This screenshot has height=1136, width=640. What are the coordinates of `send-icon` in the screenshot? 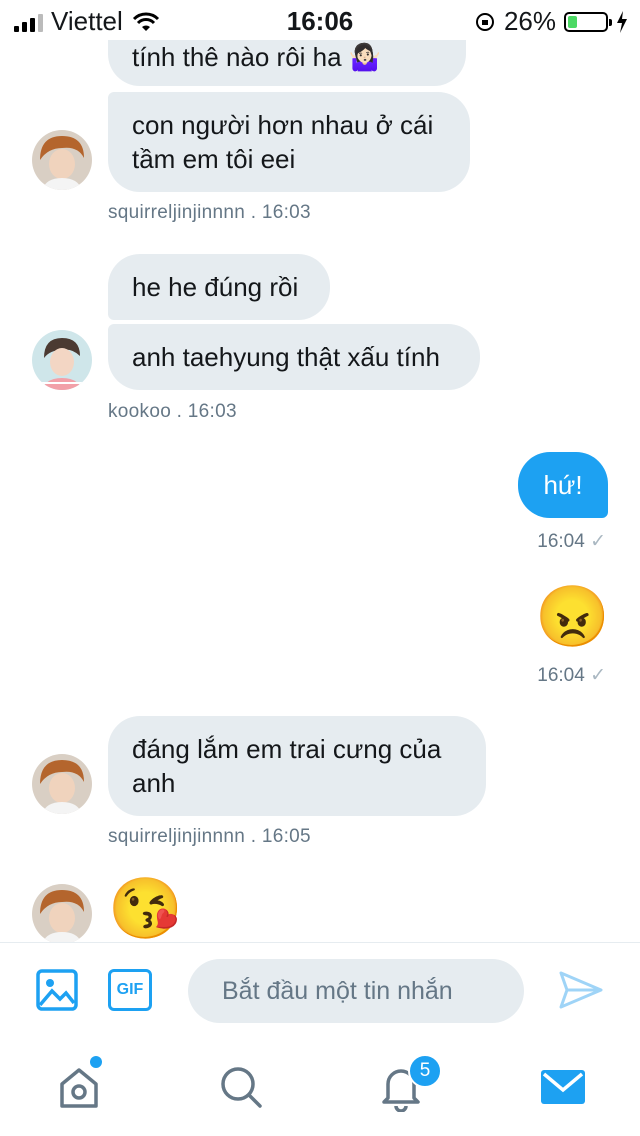 It's located at (581, 990).